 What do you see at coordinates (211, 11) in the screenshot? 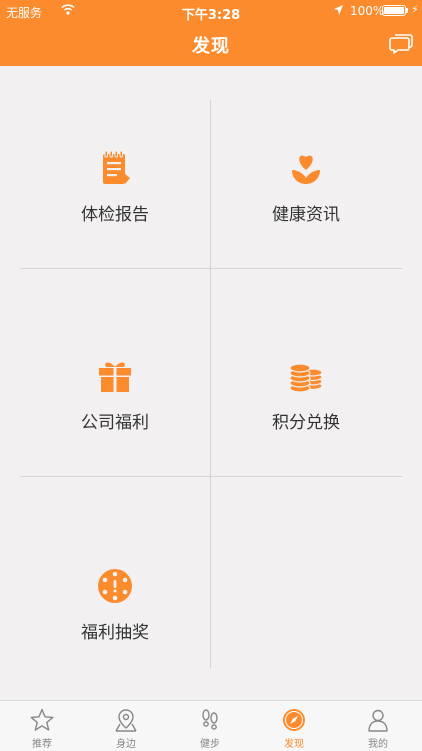
I see `status-bar: 无服务 下午3:28 100% ⚡` at bounding box center [211, 11].